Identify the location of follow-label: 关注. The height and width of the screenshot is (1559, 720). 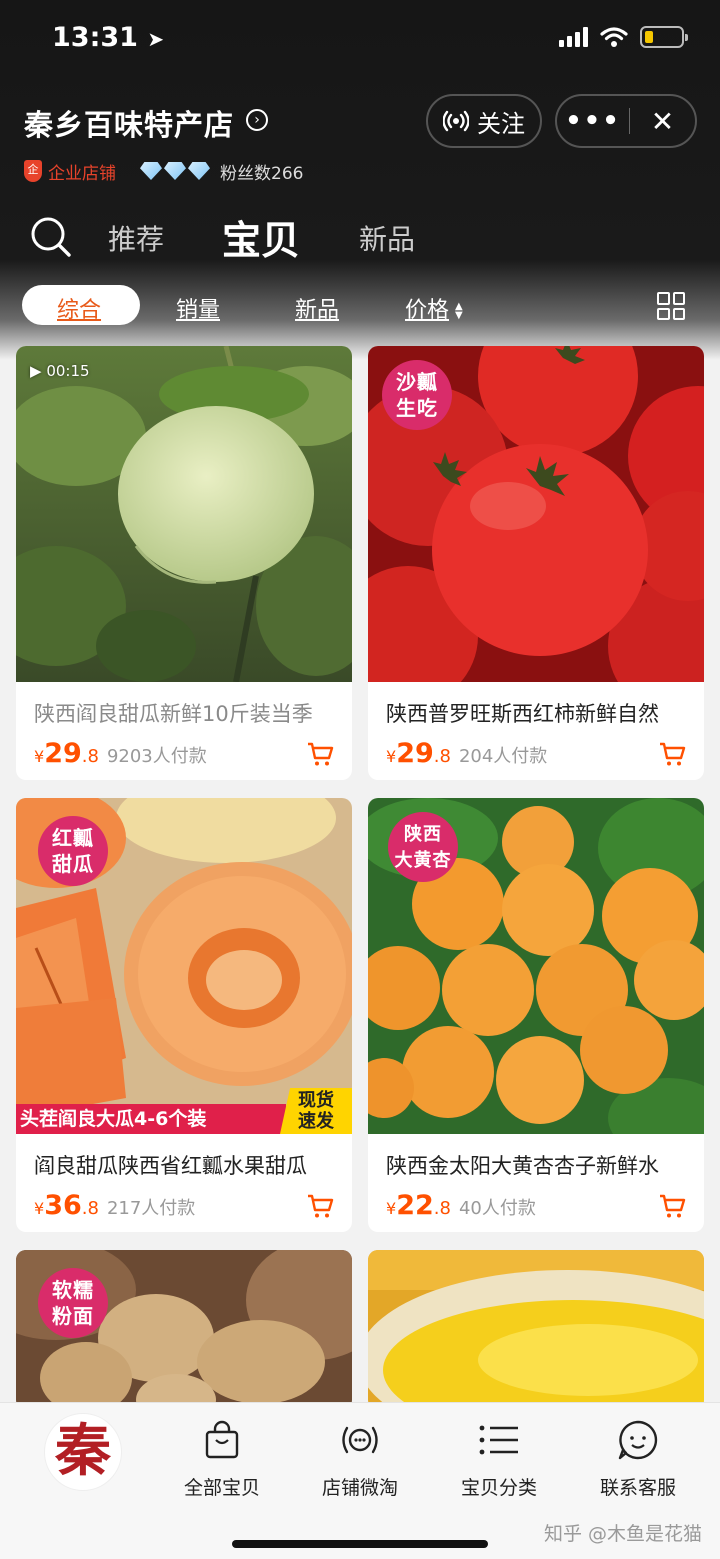
(501, 123).